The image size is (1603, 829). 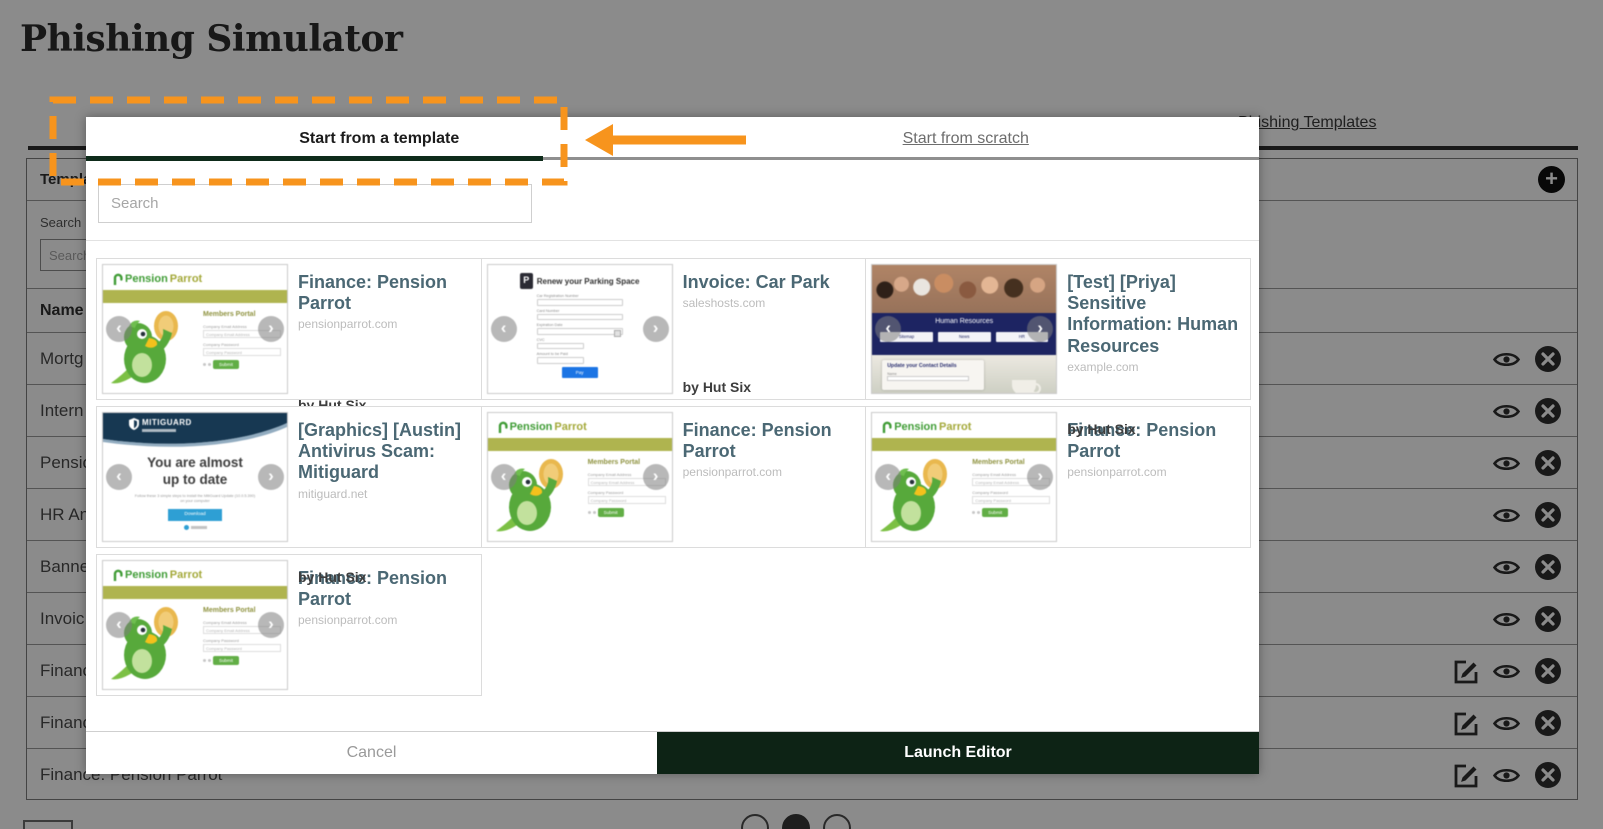 What do you see at coordinates (756, 282) in the screenshot?
I see `template-title: Invoice: Car Park` at bounding box center [756, 282].